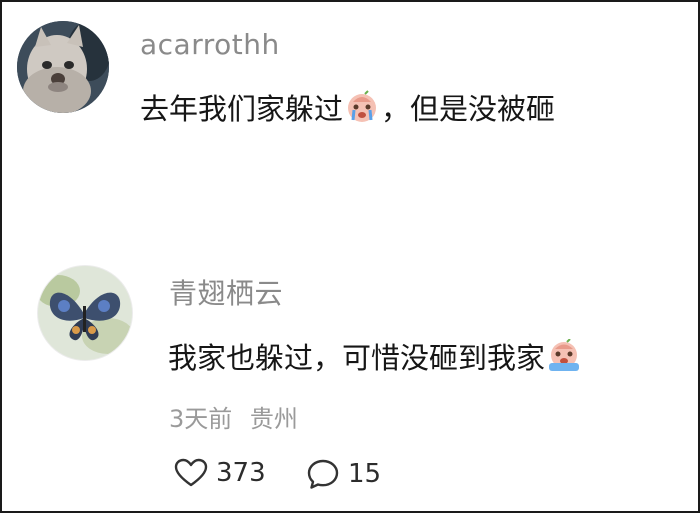 Image resolution: width=700 pixels, height=513 pixels. I want to click on heart-icon, so click(191, 472).